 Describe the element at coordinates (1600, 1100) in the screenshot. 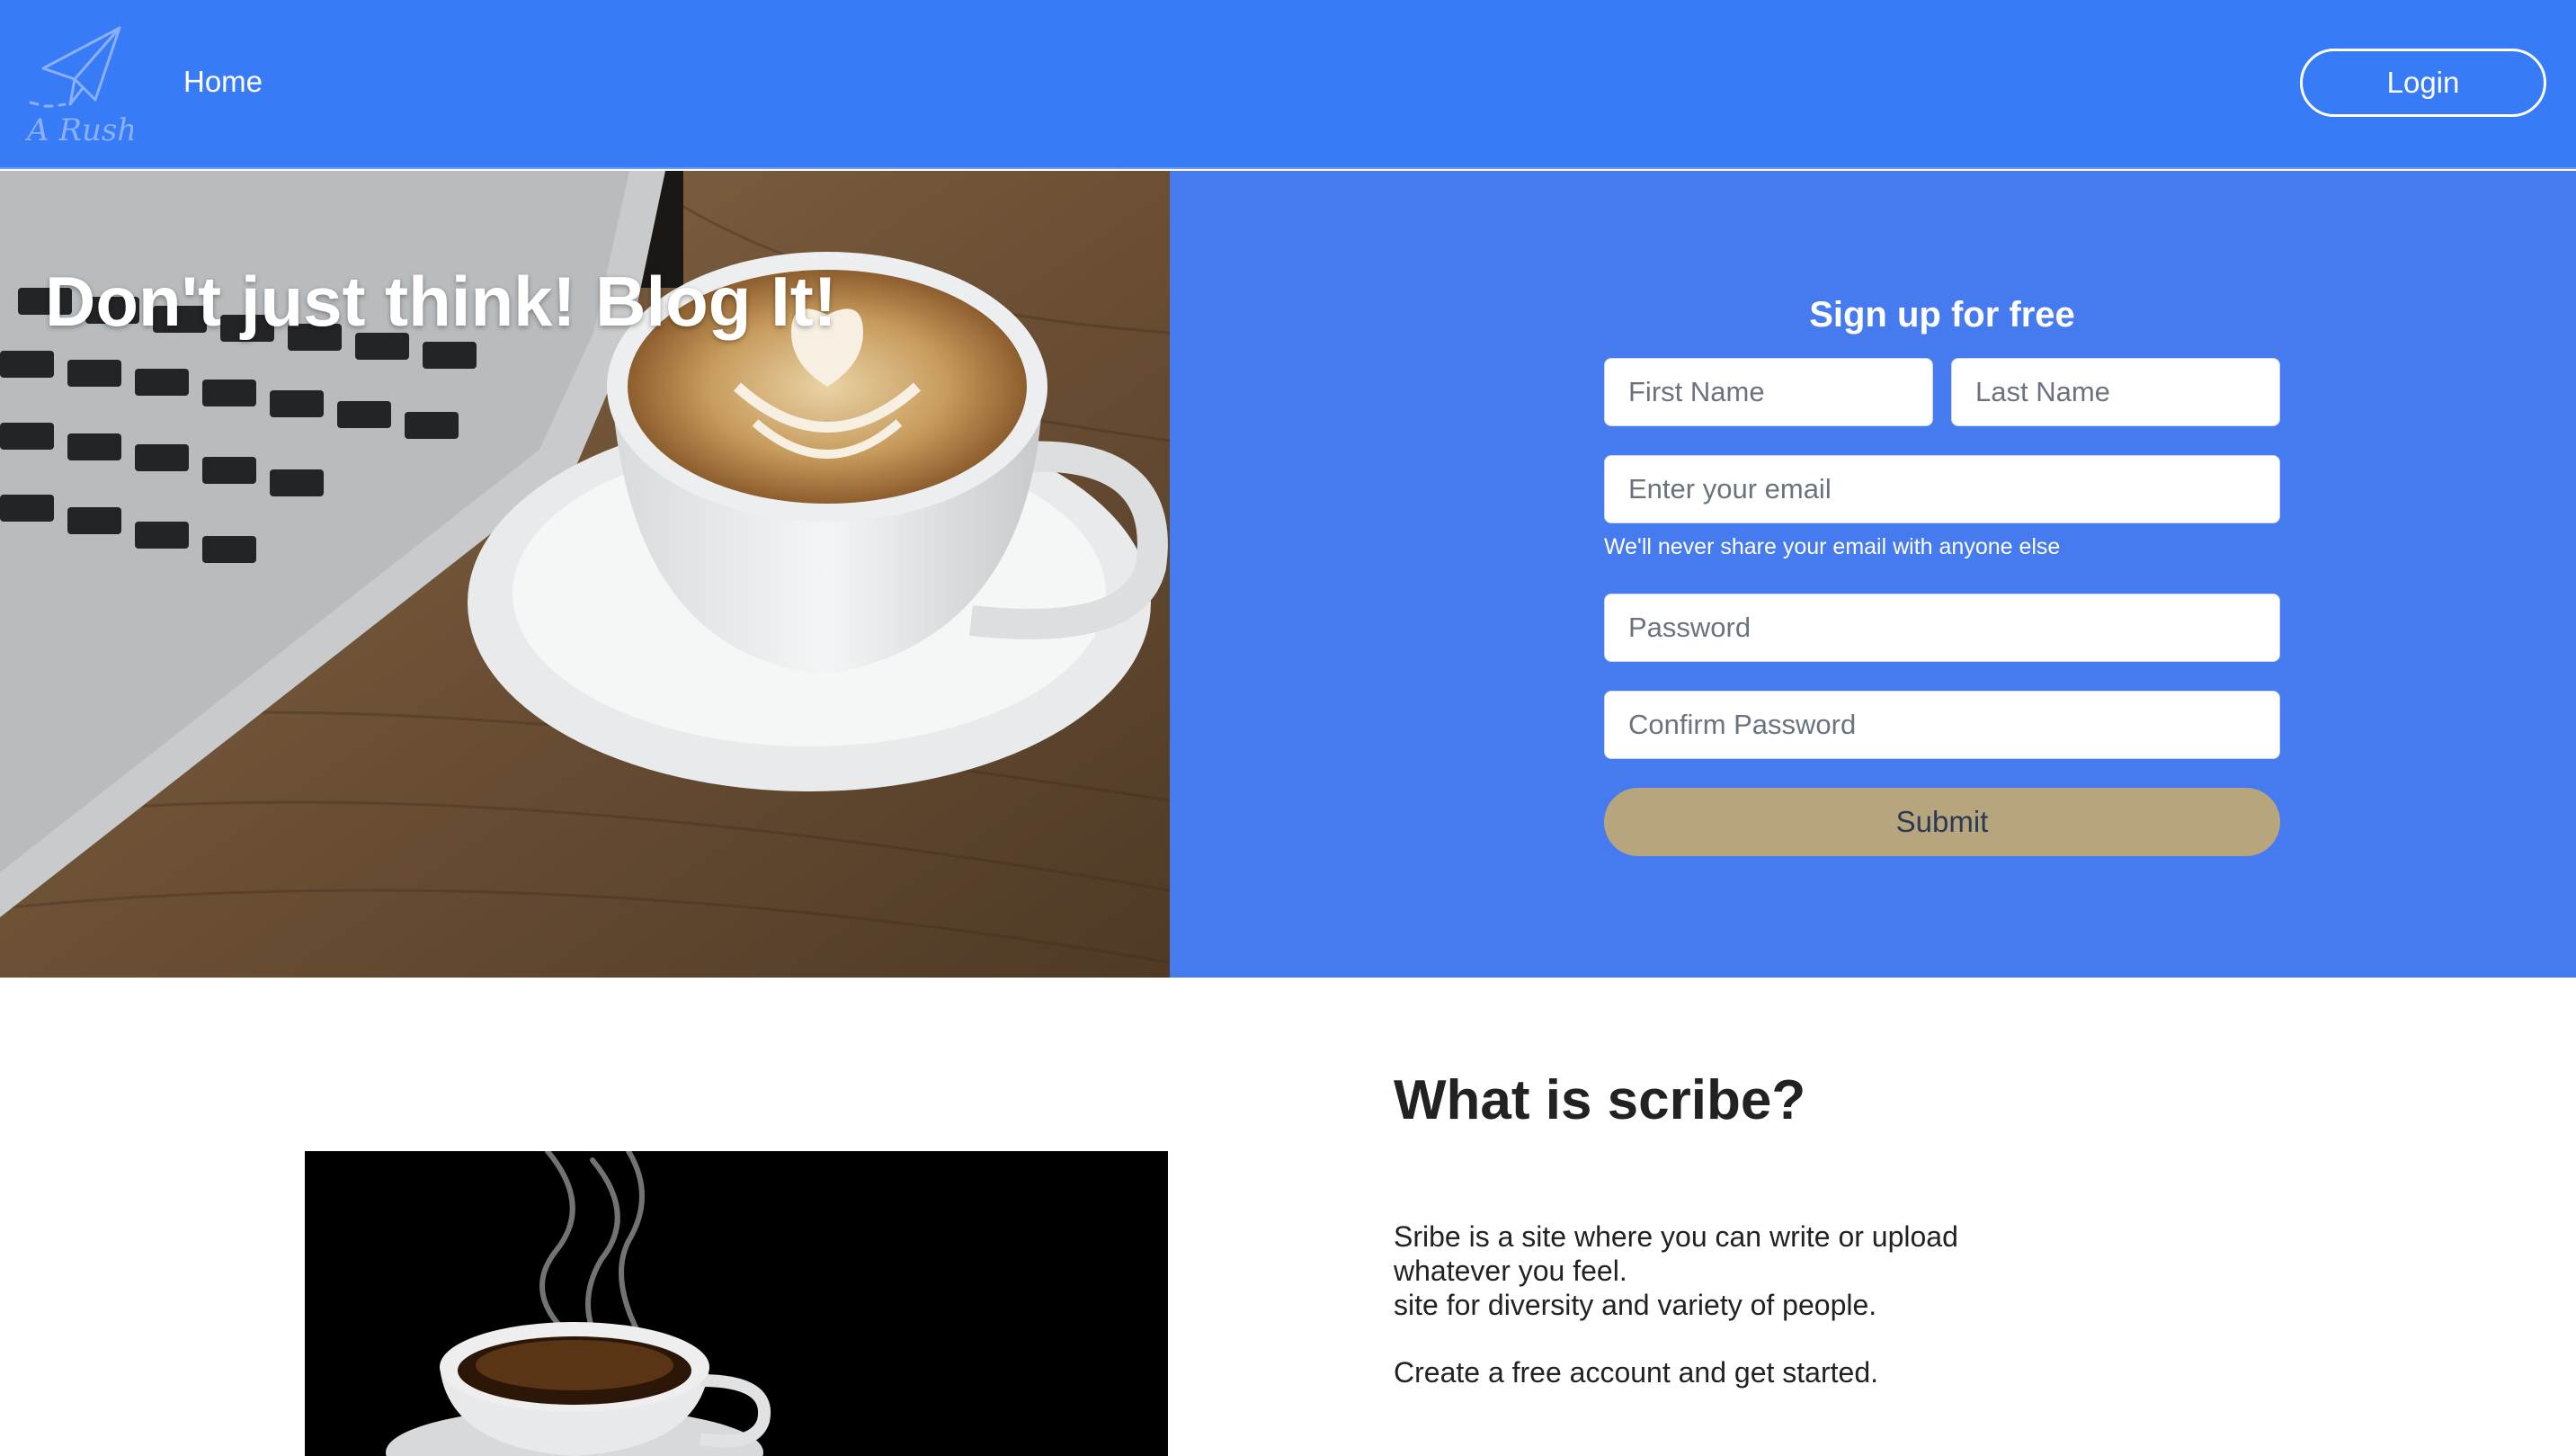

I see `about-title: What is scribe?` at that location.